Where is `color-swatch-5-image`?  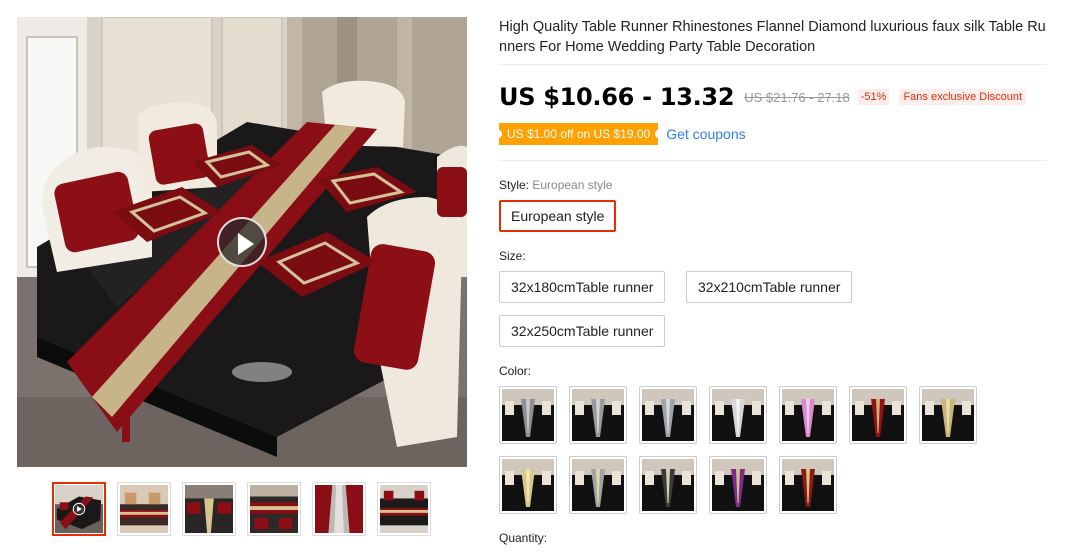
color-swatch-5-image is located at coordinates (808, 415).